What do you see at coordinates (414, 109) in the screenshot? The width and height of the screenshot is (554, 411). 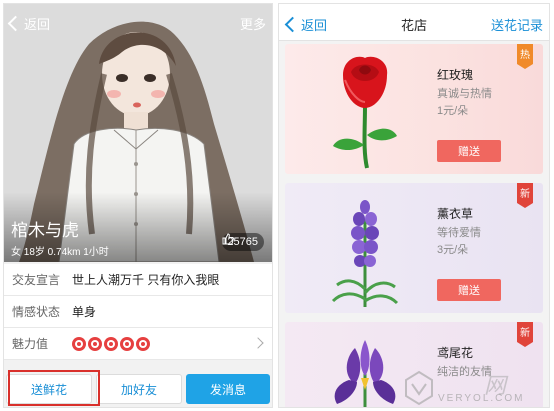 I see `flower-card-rose: 红玫瑰 真诚与热情 1元/朵 赠送 热` at bounding box center [414, 109].